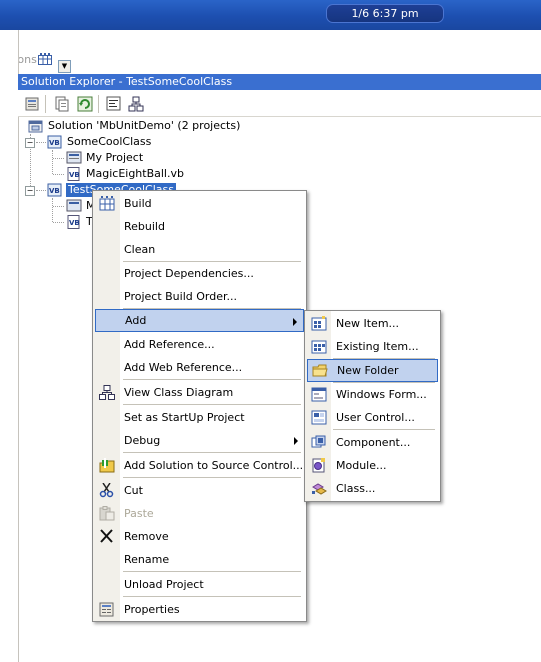  I want to click on menu-item-unload-project: Unload Project, so click(198, 584).